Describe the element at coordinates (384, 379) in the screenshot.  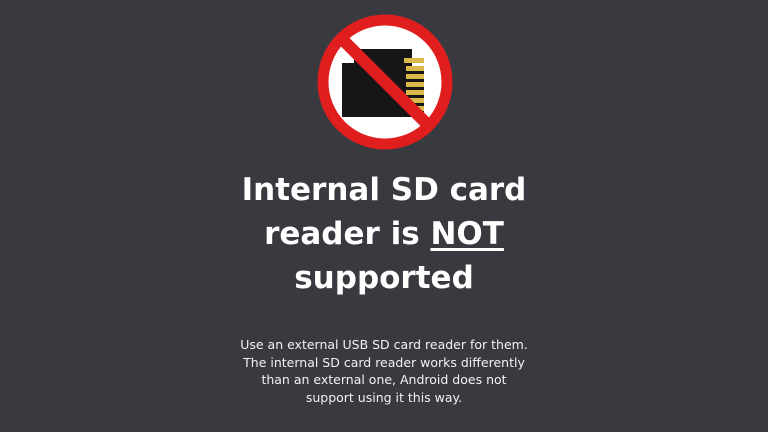
I see `message-line-3: than an external one, Android does not` at that location.